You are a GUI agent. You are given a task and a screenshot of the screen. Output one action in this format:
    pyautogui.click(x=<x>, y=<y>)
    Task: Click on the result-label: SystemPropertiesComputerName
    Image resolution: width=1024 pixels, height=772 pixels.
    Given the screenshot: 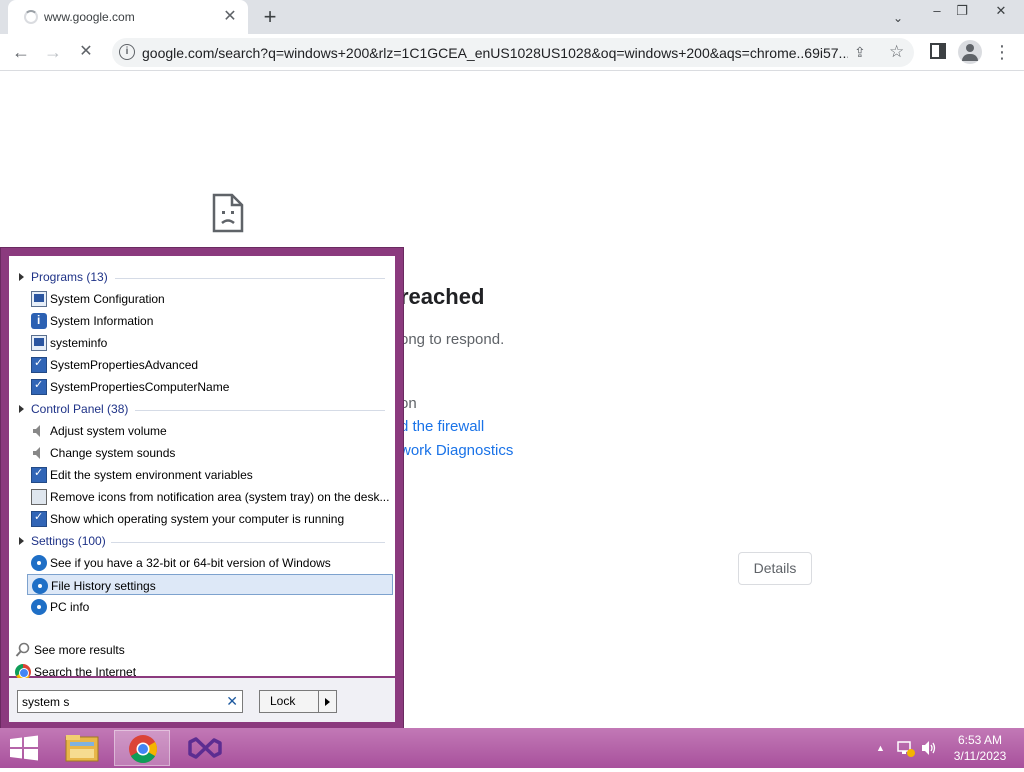 What is the action you would take?
    pyautogui.click(x=140, y=387)
    